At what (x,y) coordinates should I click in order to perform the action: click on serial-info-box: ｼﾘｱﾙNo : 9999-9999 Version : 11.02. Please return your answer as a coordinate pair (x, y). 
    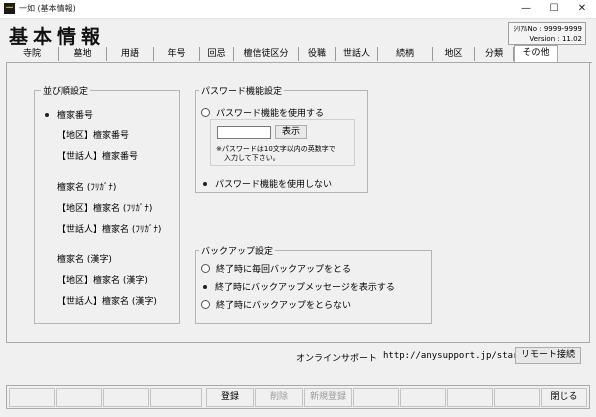
    Looking at the image, I should click on (547, 33).